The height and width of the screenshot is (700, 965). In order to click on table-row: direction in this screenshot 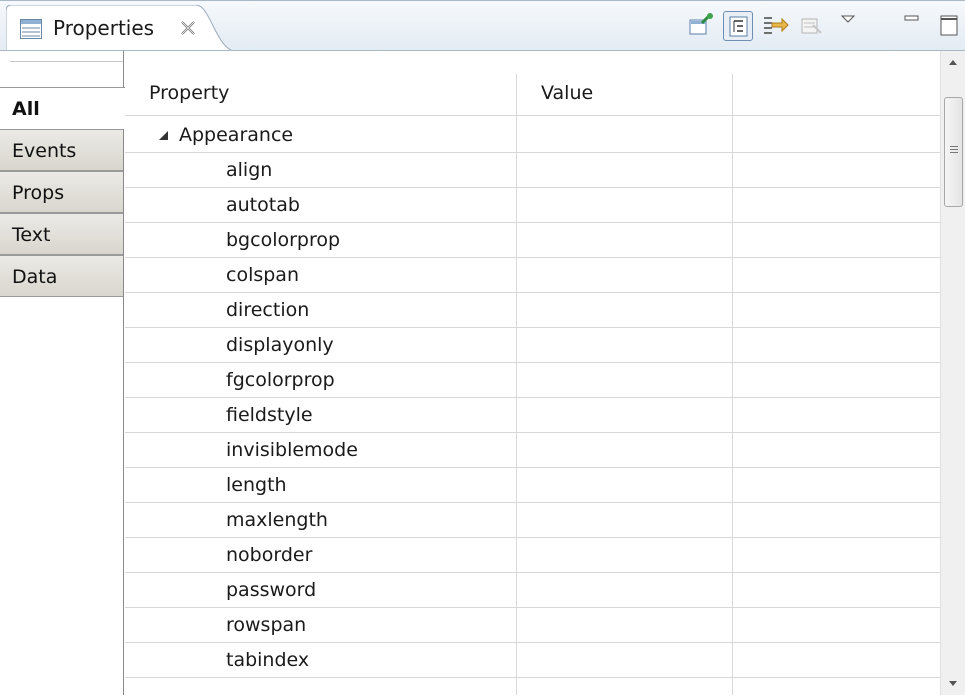, I will do `click(532, 310)`.